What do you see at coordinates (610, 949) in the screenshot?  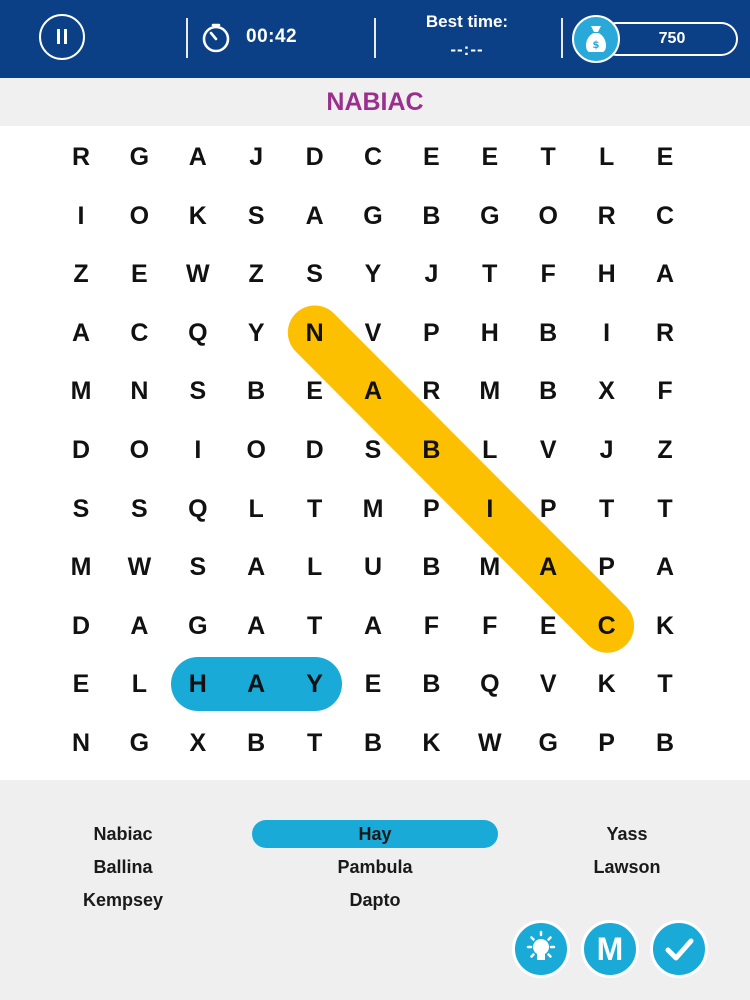 I see `m-button: M` at bounding box center [610, 949].